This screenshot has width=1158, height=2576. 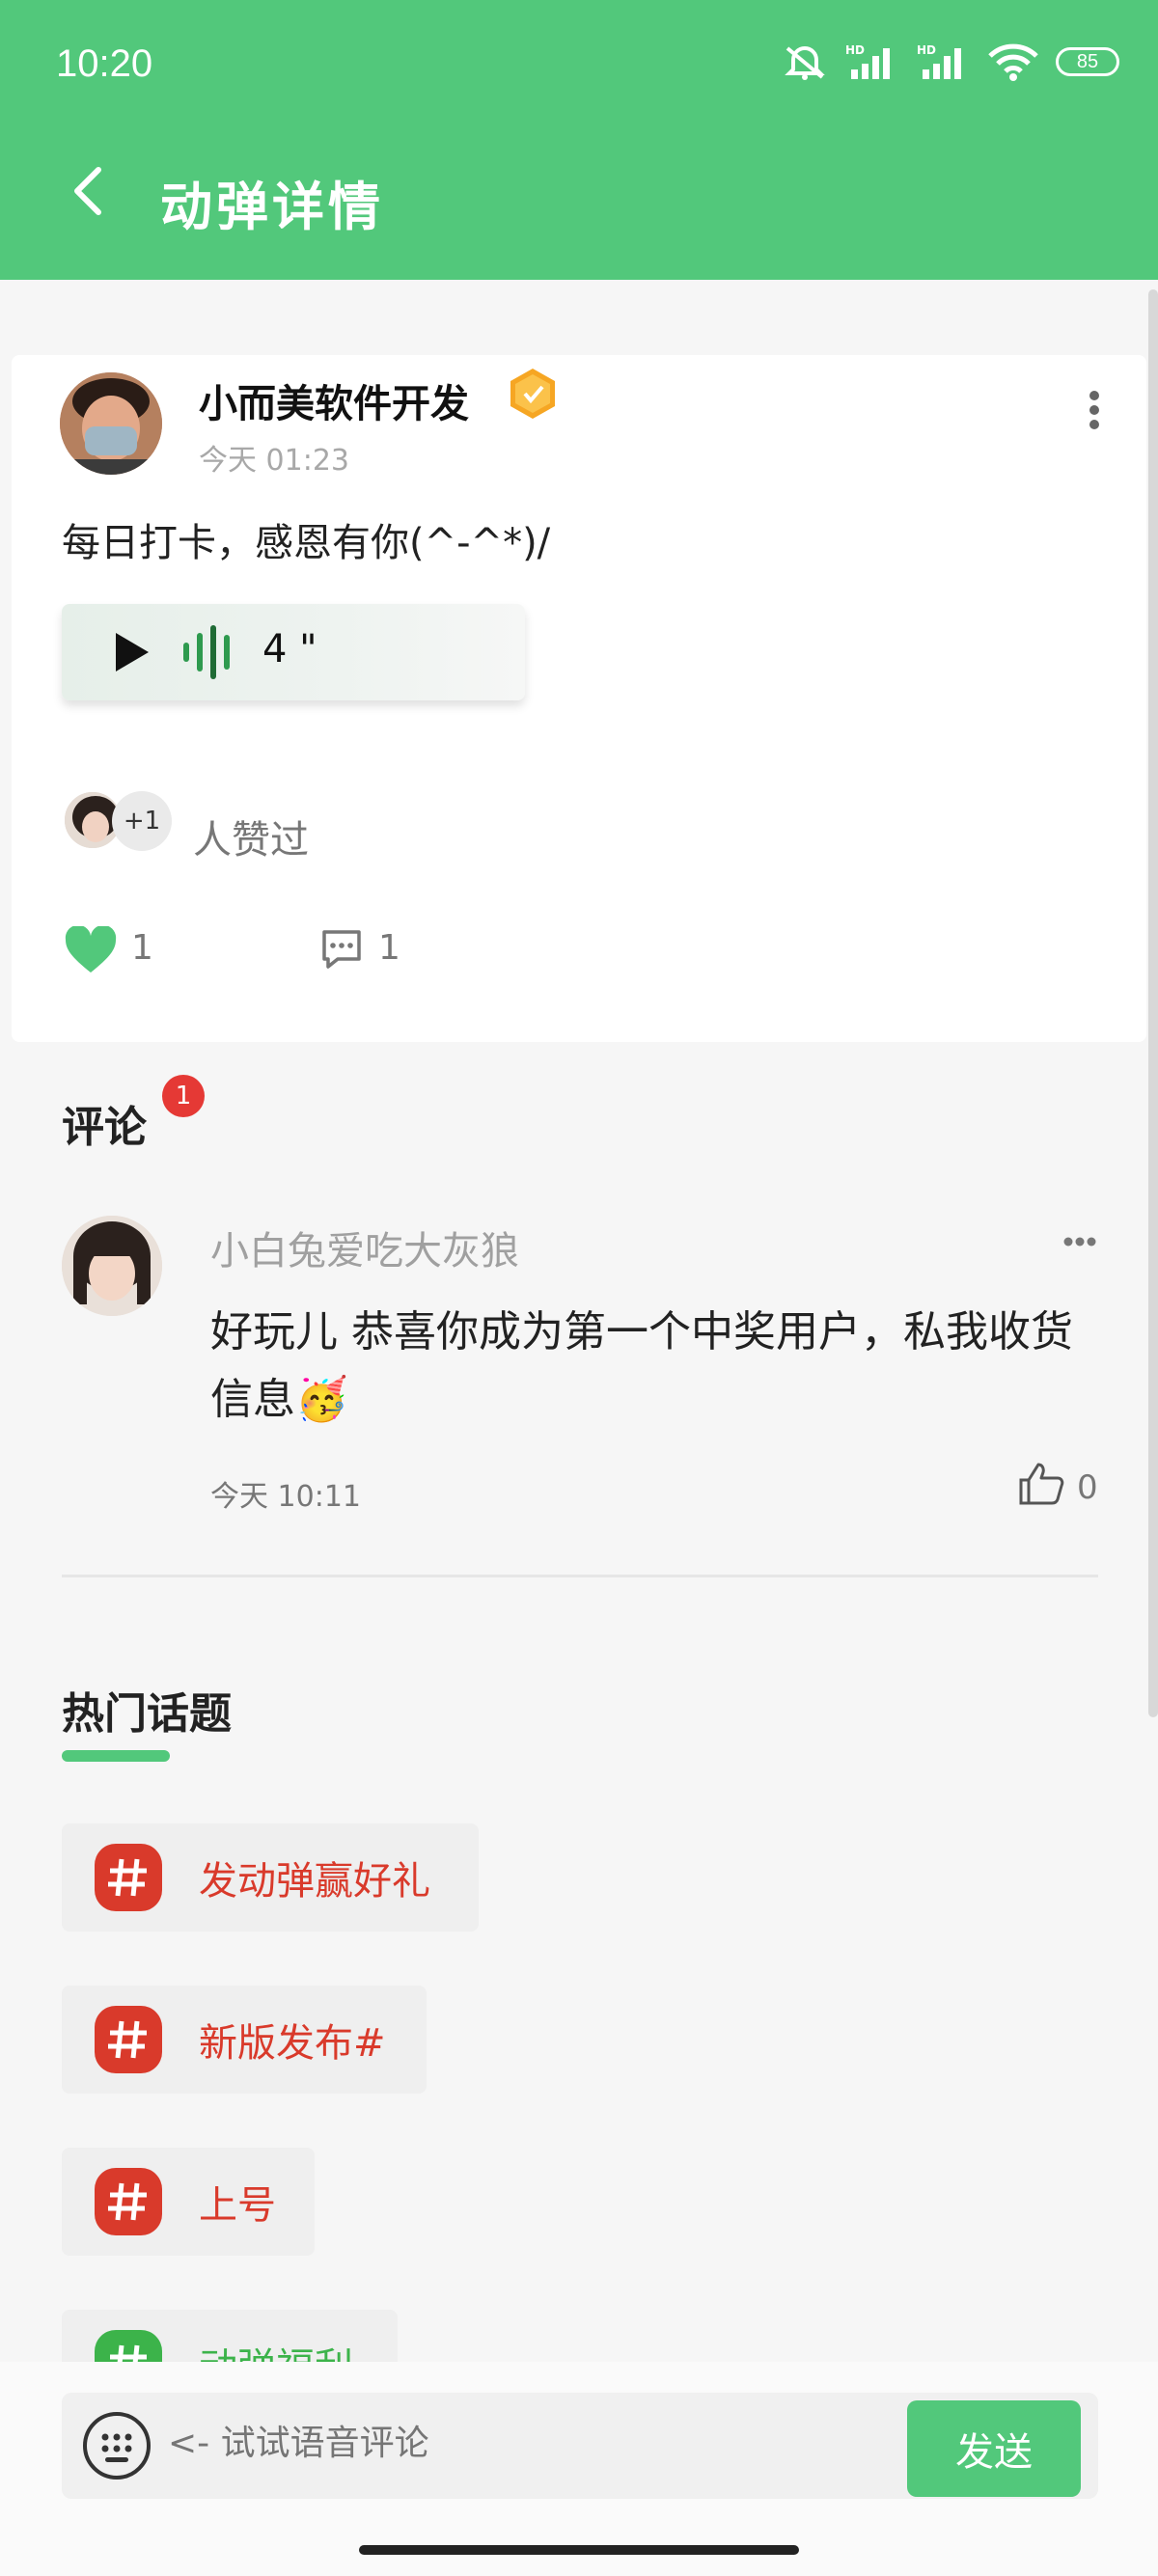 What do you see at coordinates (389, 948) in the screenshot?
I see `comment-count: 1` at bounding box center [389, 948].